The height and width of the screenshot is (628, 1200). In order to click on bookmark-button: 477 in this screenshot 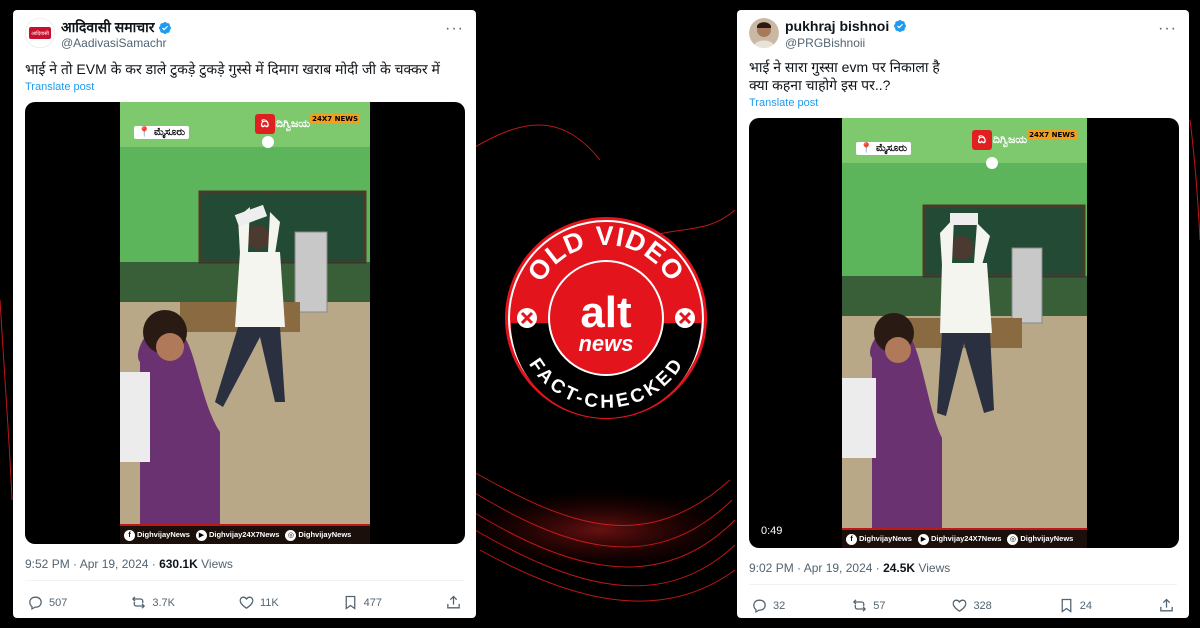, I will do `click(362, 602)`.